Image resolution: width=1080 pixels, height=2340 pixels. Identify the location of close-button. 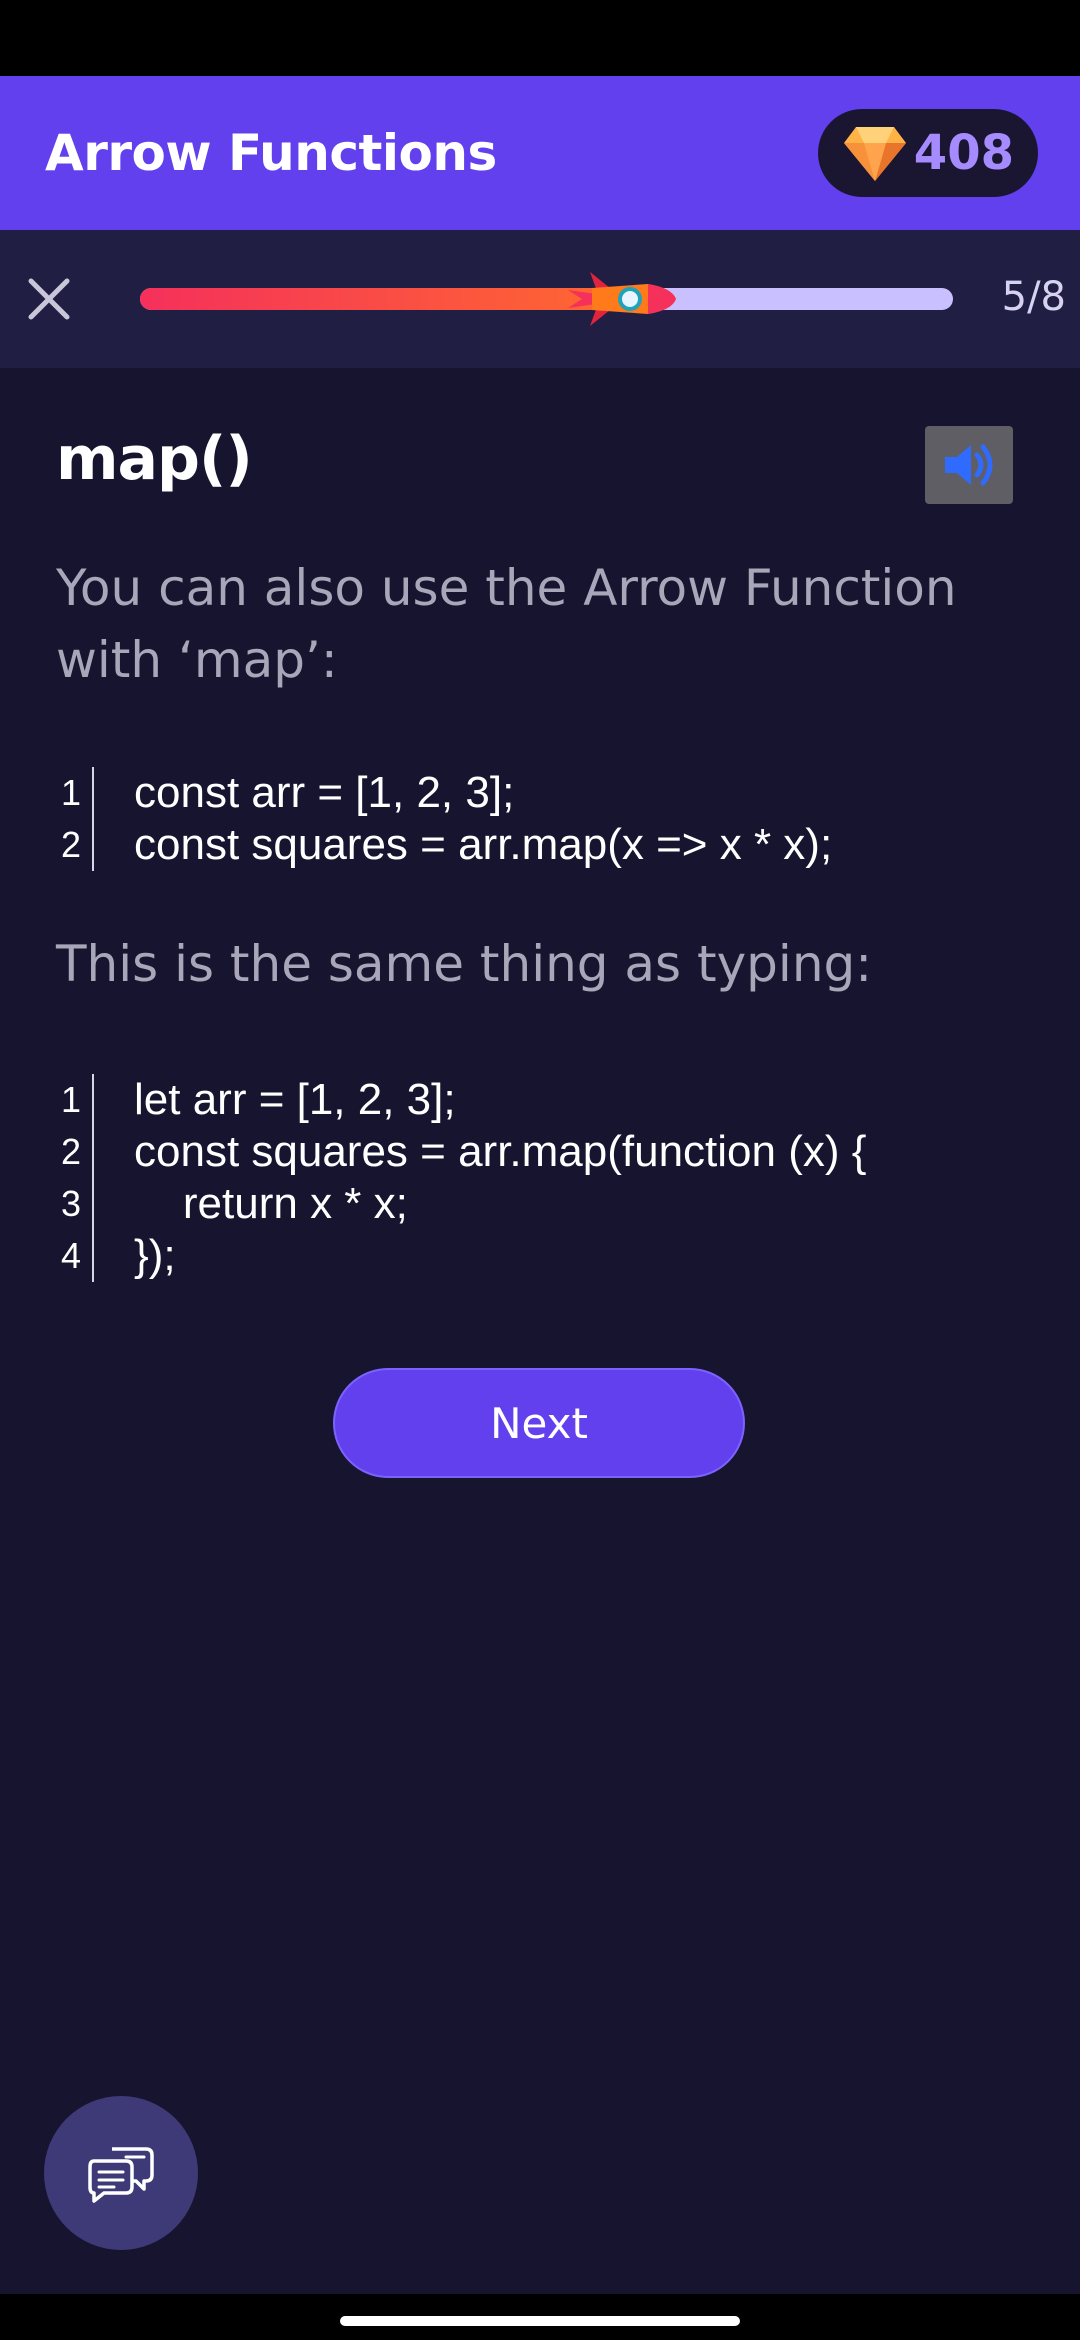
(49, 299).